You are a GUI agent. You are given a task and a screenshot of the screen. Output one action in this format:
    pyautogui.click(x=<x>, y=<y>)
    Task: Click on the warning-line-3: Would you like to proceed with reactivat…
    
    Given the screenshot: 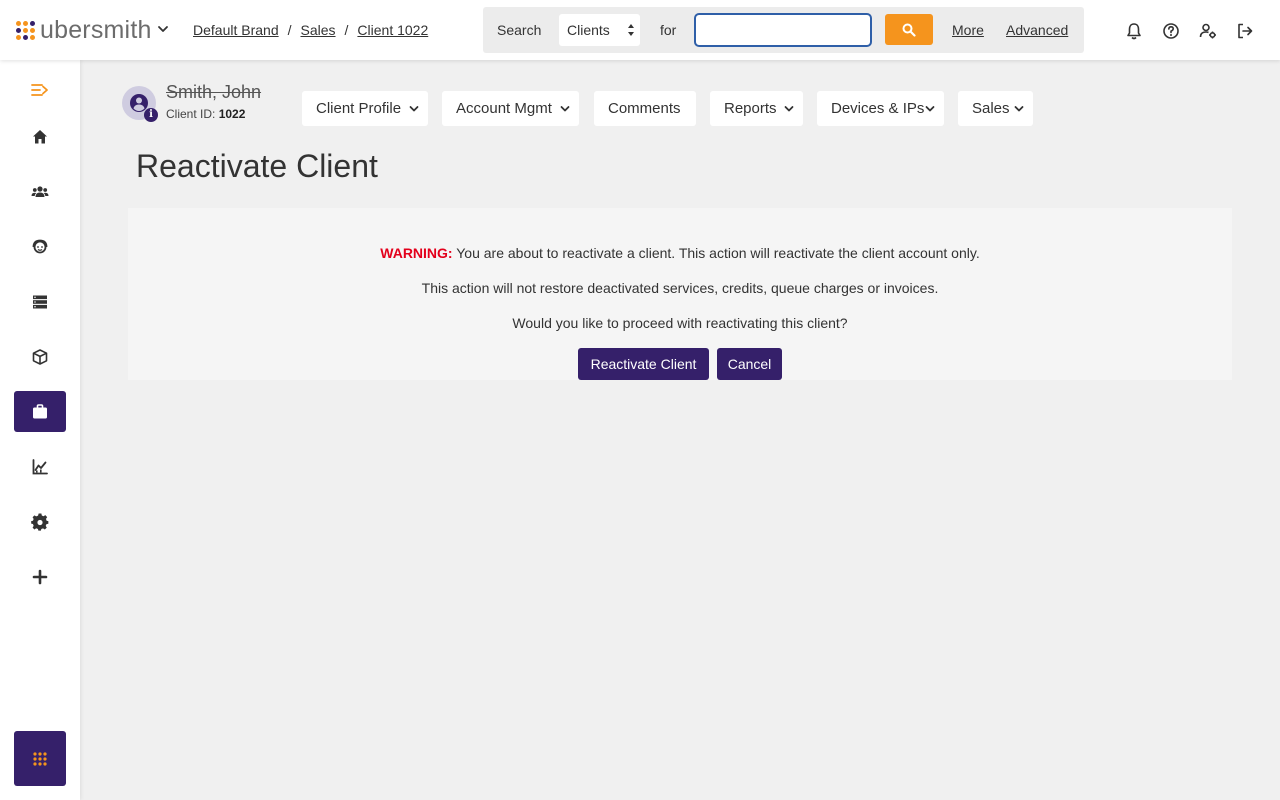 What is the action you would take?
    pyautogui.click(x=680, y=323)
    